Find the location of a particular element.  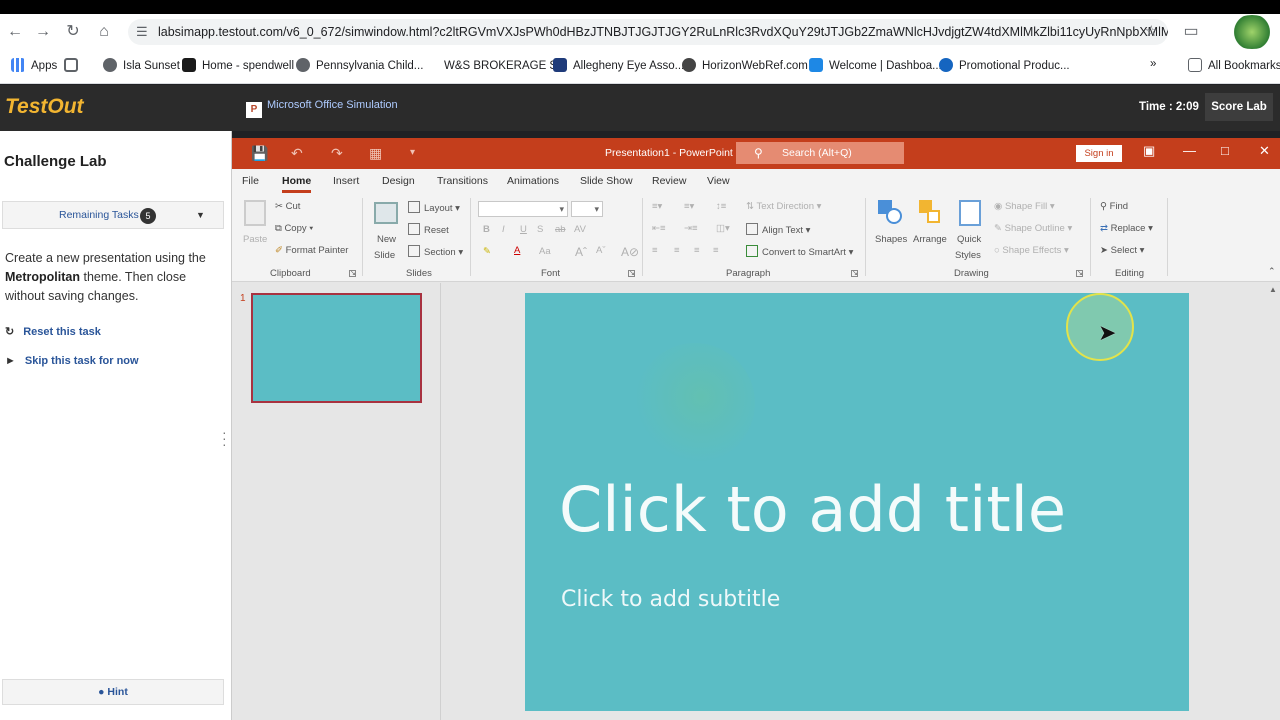

italic-icon: I is located at coordinates (503, 229).